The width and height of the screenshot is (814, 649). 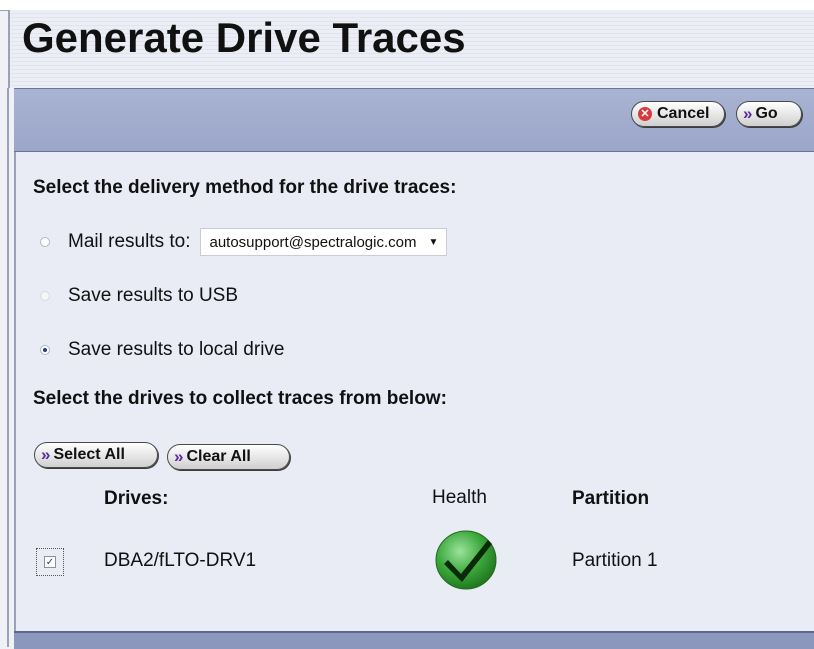 I want to click on drive-partition: Partition 1, so click(x=615, y=560).